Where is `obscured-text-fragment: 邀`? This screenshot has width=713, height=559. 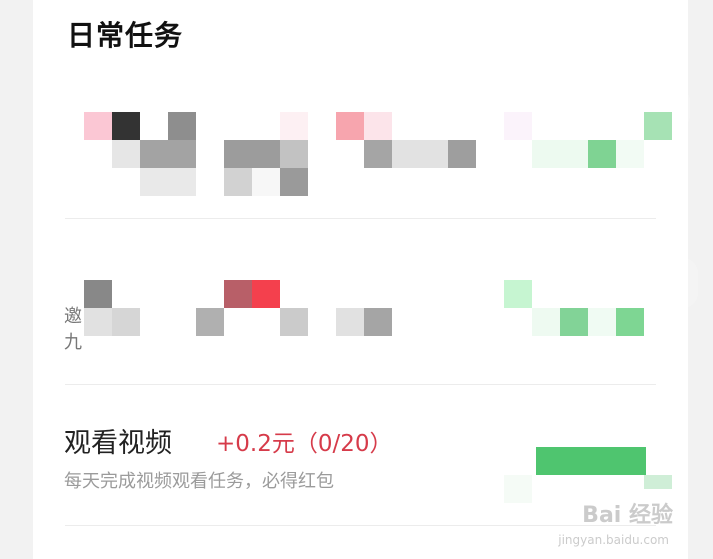
obscured-text-fragment: 邀 is located at coordinates (73, 316).